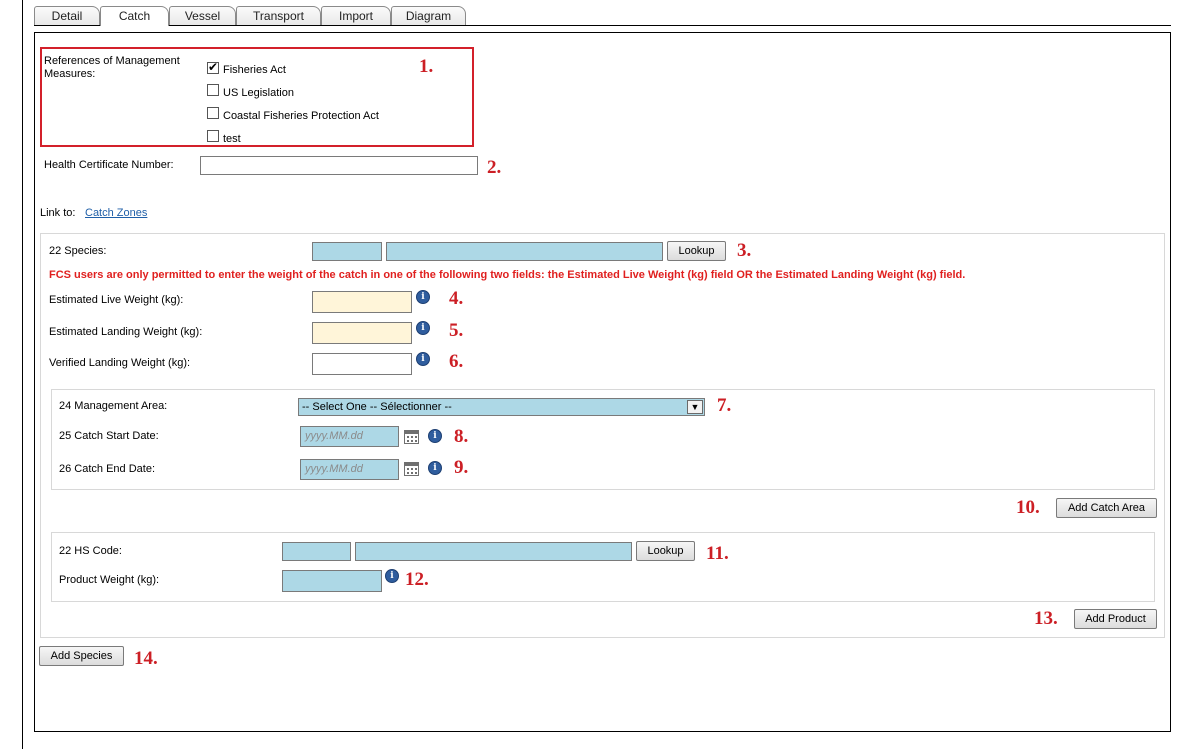  Describe the element at coordinates (22, 374) in the screenshot. I see `left-border` at that location.